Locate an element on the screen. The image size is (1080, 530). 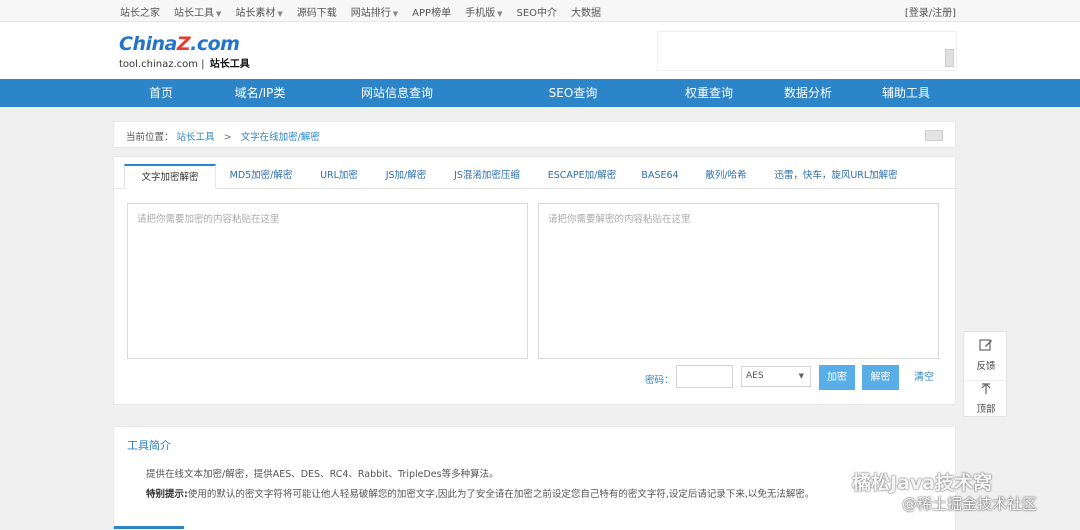
top-nav-item-label: 源码下载 is located at coordinates (316, 13).